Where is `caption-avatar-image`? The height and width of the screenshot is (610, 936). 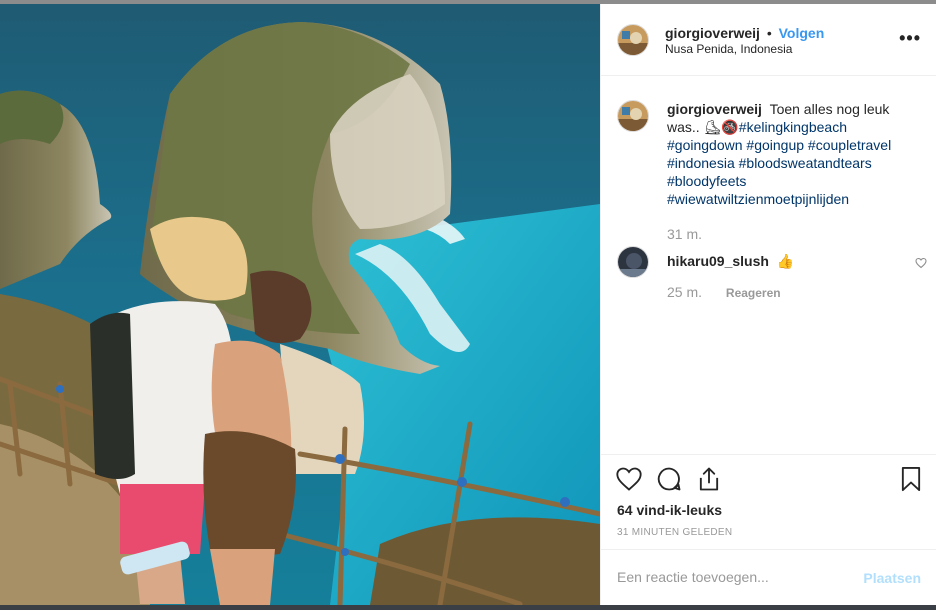
caption-avatar-image is located at coordinates (633, 116).